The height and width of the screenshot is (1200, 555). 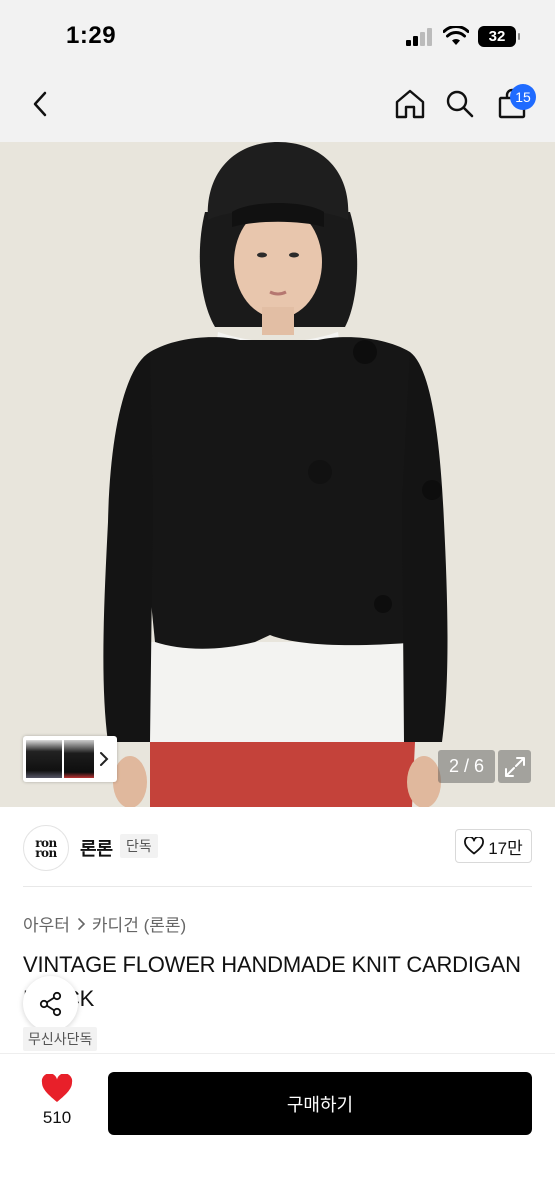 What do you see at coordinates (139, 846) in the screenshot?
I see `brand-exclusive-badge: 단독` at bounding box center [139, 846].